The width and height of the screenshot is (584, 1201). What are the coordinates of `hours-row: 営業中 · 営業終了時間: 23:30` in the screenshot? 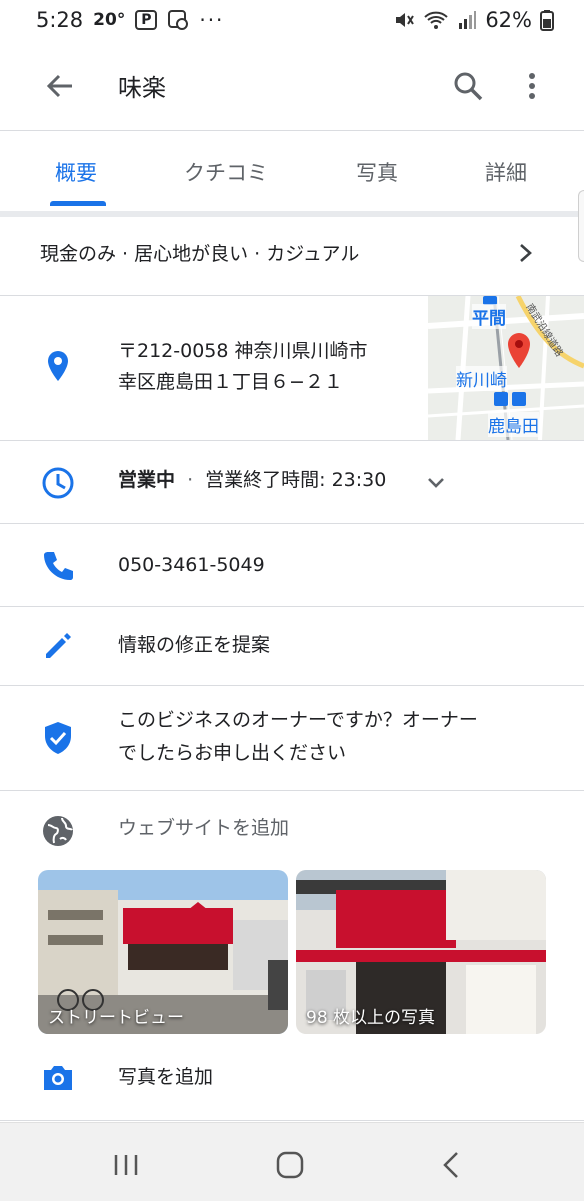 It's located at (292, 482).